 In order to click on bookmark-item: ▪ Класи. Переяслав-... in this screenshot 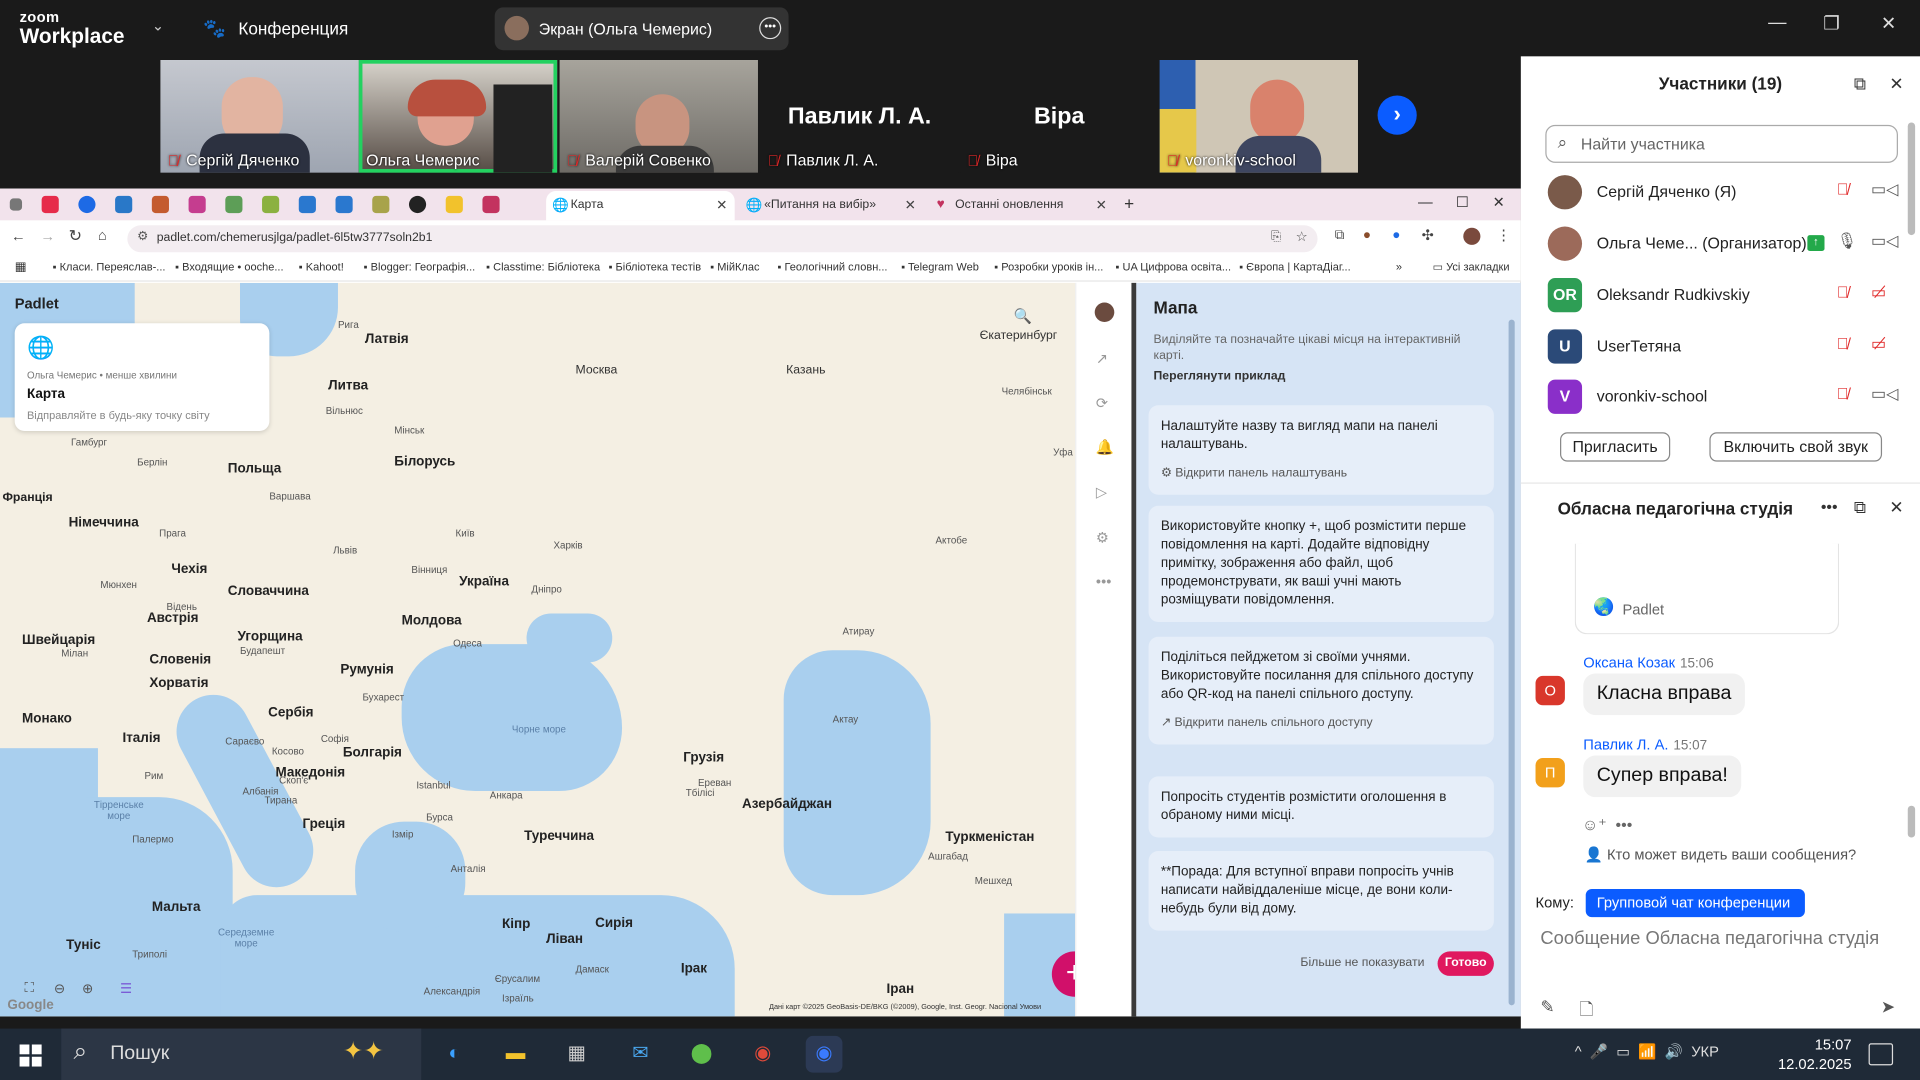, I will do `click(109, 267)`.